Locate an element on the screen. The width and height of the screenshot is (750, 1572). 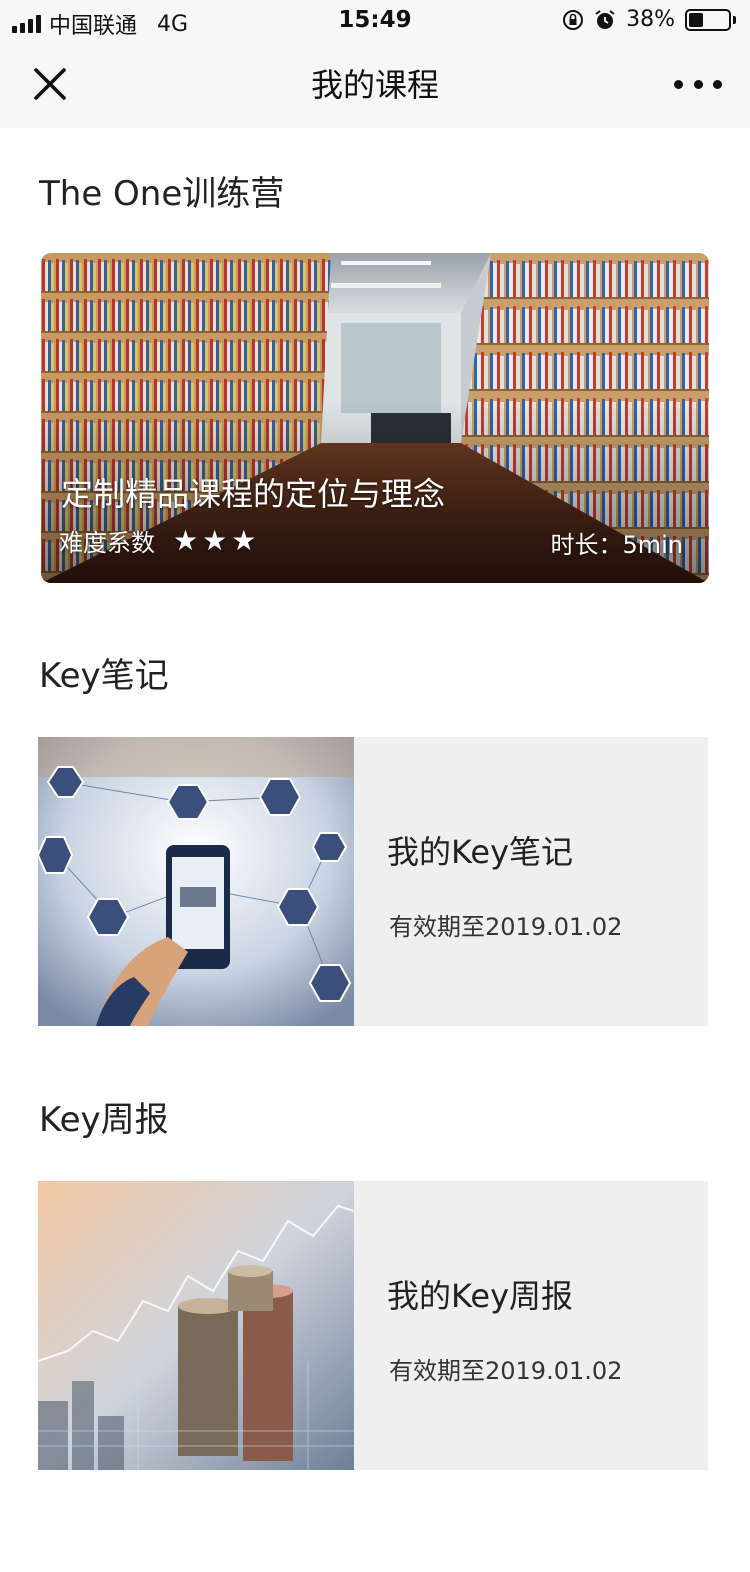
course-duration: 时长：5min is located at coordinates (616, 545).